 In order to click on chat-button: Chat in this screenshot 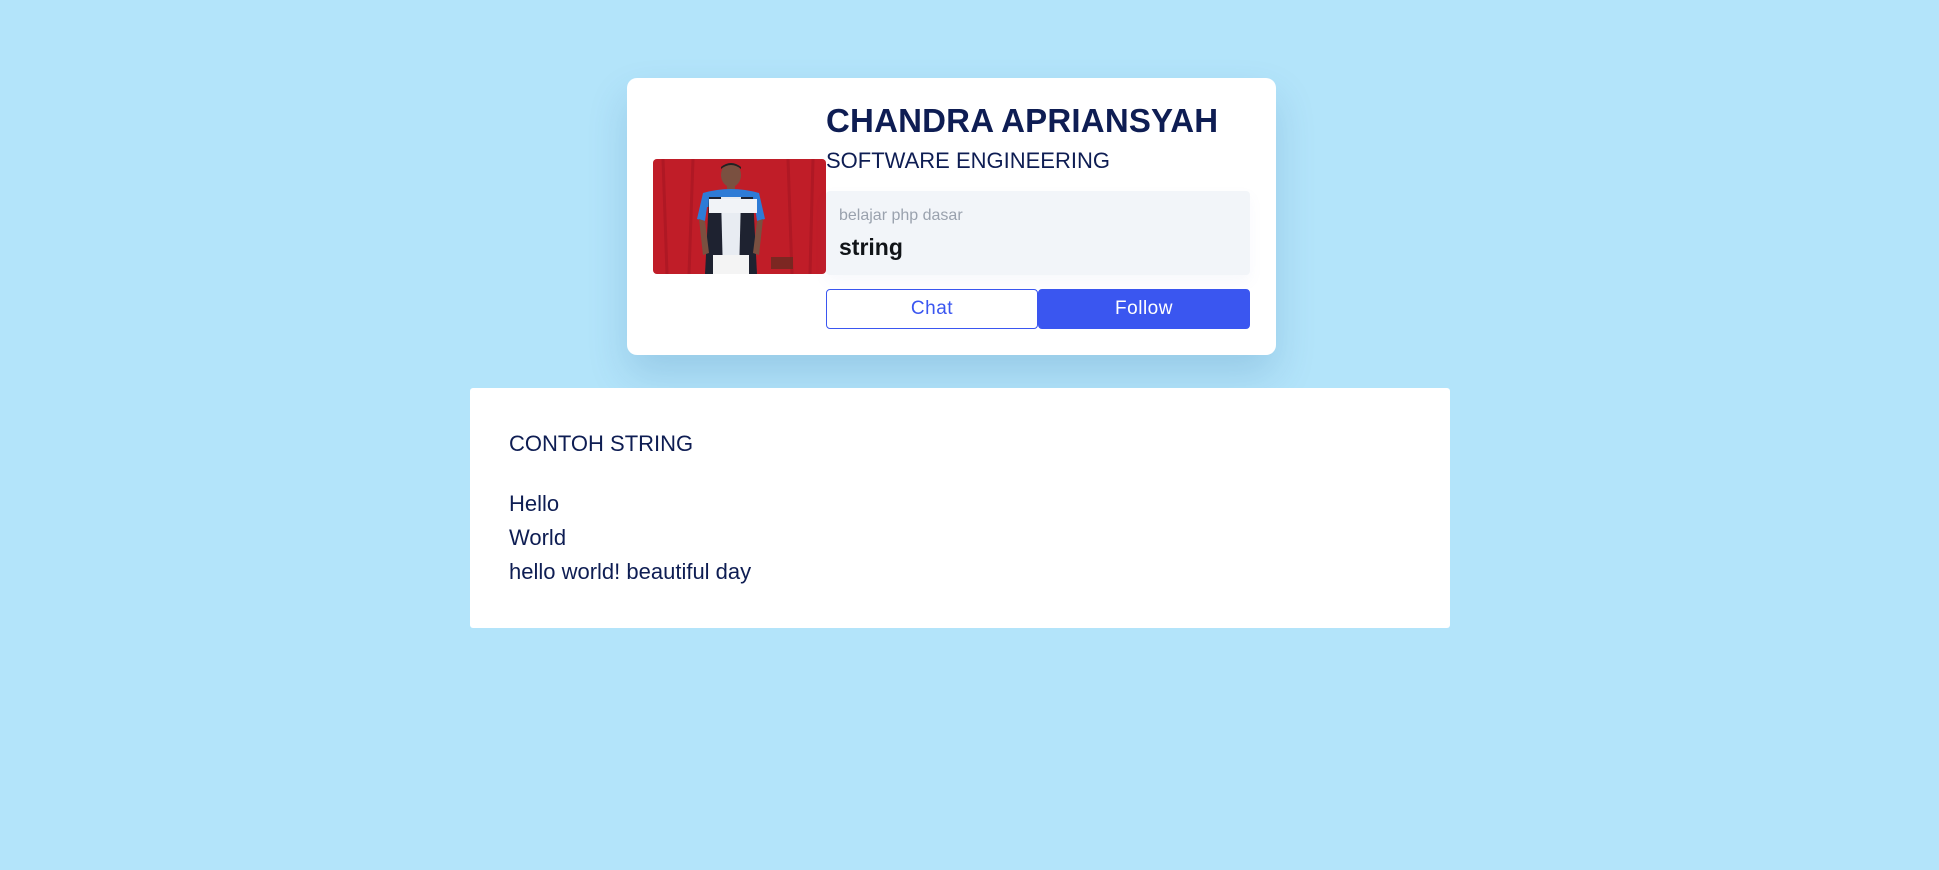, I will do `click(932, 309)`.